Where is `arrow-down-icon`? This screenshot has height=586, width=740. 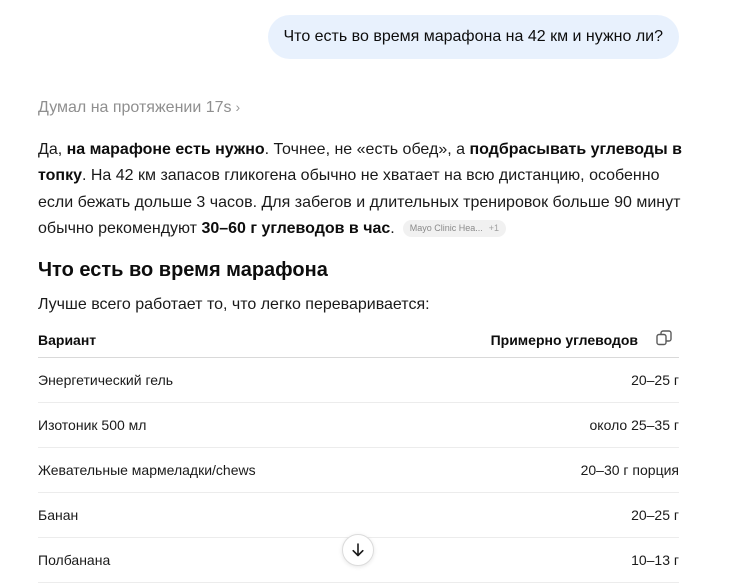 arrow-down-icon is located at coordinates (358, 550).